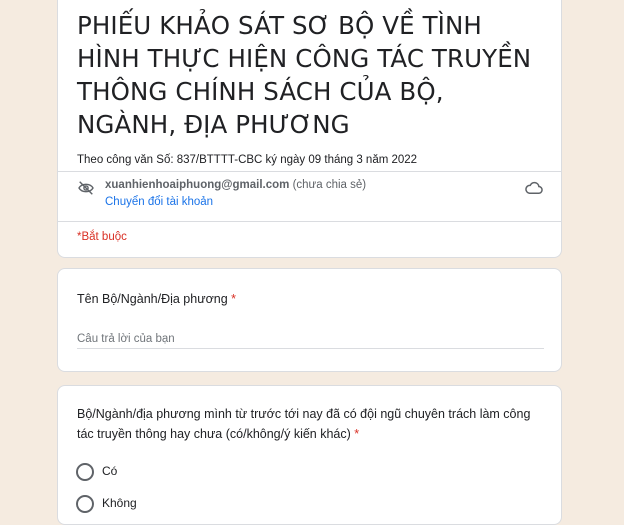 This screenshot has height=525, width=624. What do you see at coordinates (119, 503) in the screenshot?
I see `radio-label: Không` at bounding box center [119, 503].